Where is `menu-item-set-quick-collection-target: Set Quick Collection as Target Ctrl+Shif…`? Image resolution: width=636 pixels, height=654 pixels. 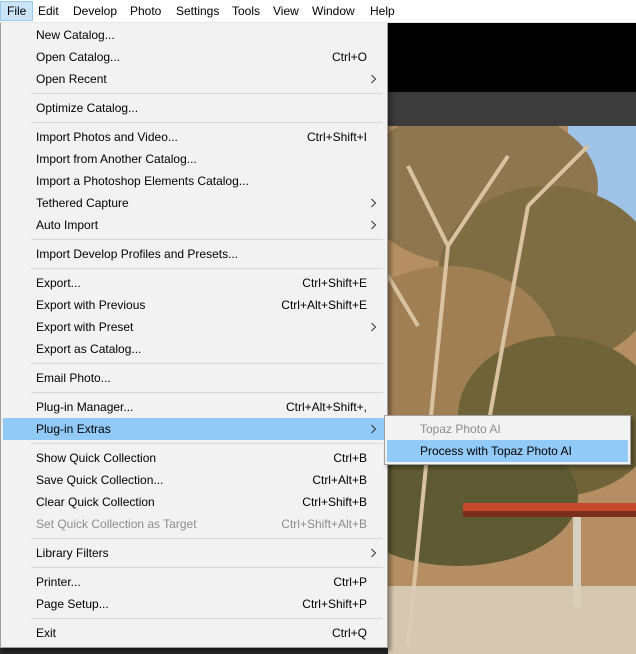 menu-item-set-quick-collection-target: Set Quick Collection as Target Ctrl+Shif… is located at coordinates (194, 524).